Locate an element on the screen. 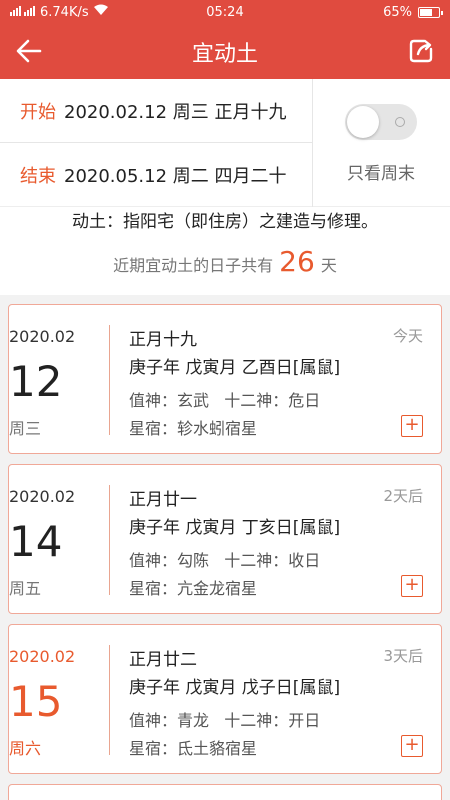 The width and height of the screenshot is (450, 800). lunar-date: 正月十九 is located at coordinates (163, 340).